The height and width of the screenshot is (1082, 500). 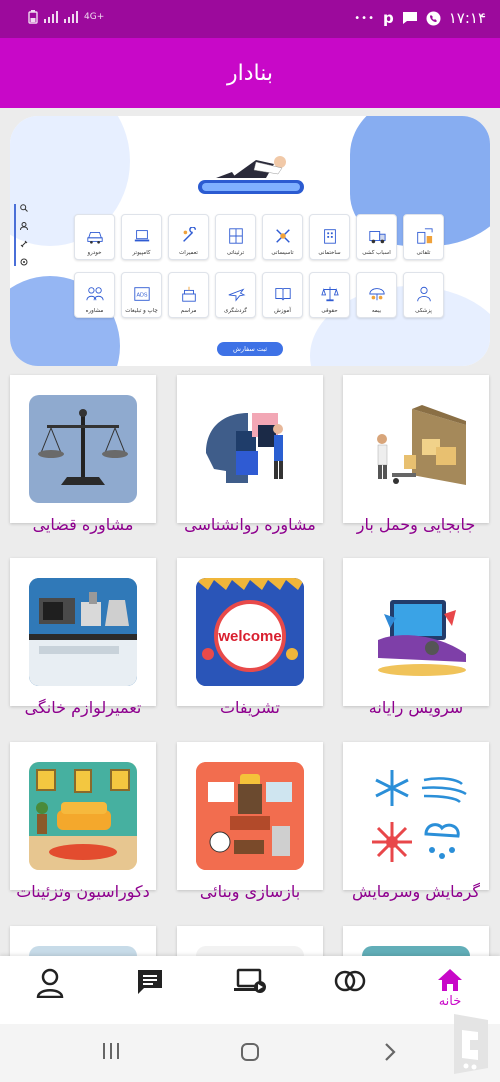 I want to click on service-card-moving: جابجایی وحمل بار, so click(x=416, y=454).